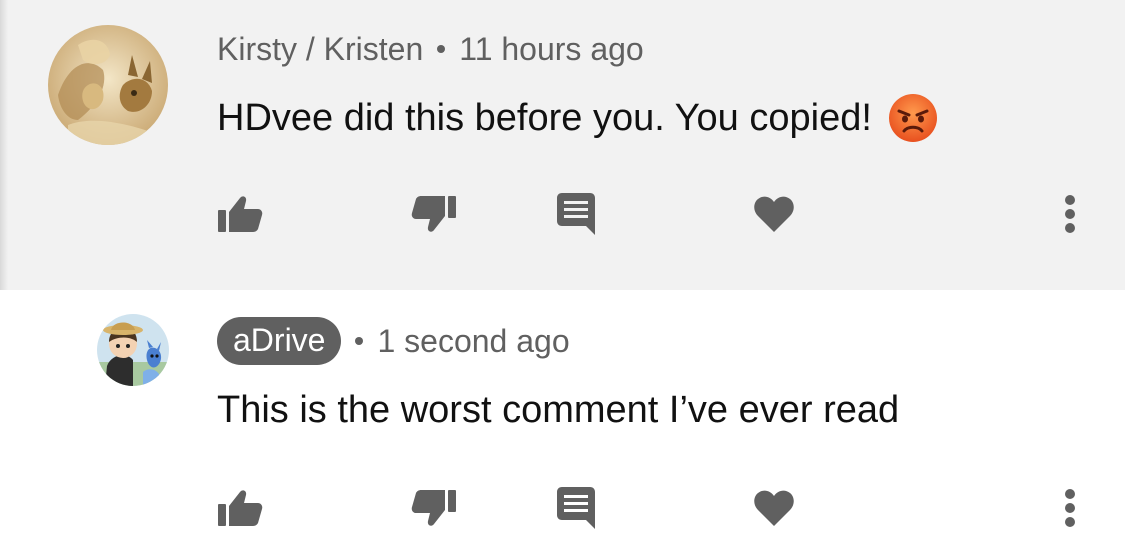 Image resolution: width=1125 pixels, height=549 pixels. What do you see at coordinates (279, 341) in the screenshot?
I see `channel-owner-author-badge: aDrive` at bounding box center [279, 341].